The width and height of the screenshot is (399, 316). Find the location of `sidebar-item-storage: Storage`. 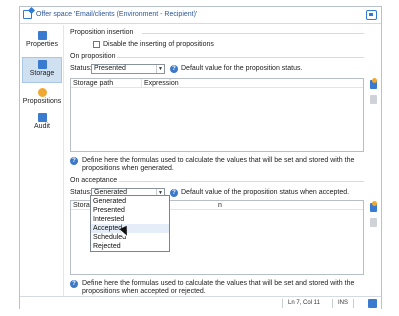

sidebar-item-storage: Storage is located at coordinates (42, 70).